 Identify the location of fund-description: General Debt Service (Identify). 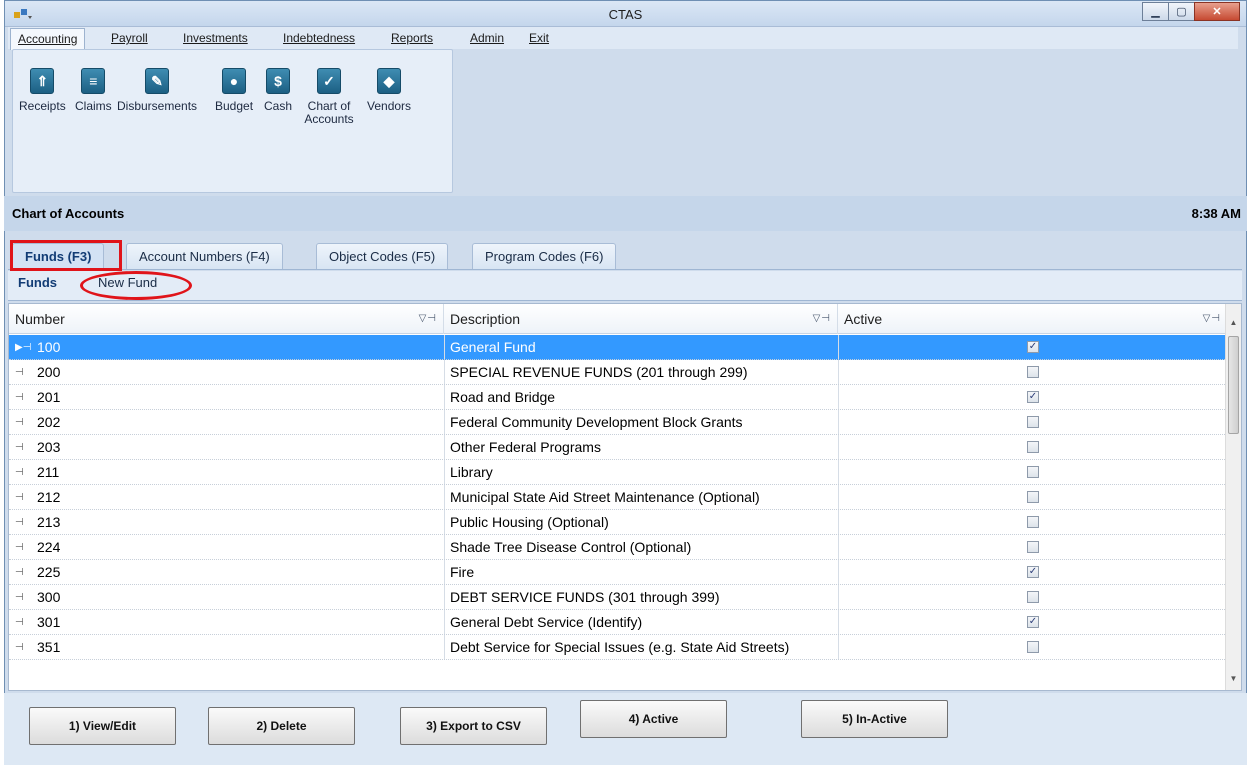
(641, 622).